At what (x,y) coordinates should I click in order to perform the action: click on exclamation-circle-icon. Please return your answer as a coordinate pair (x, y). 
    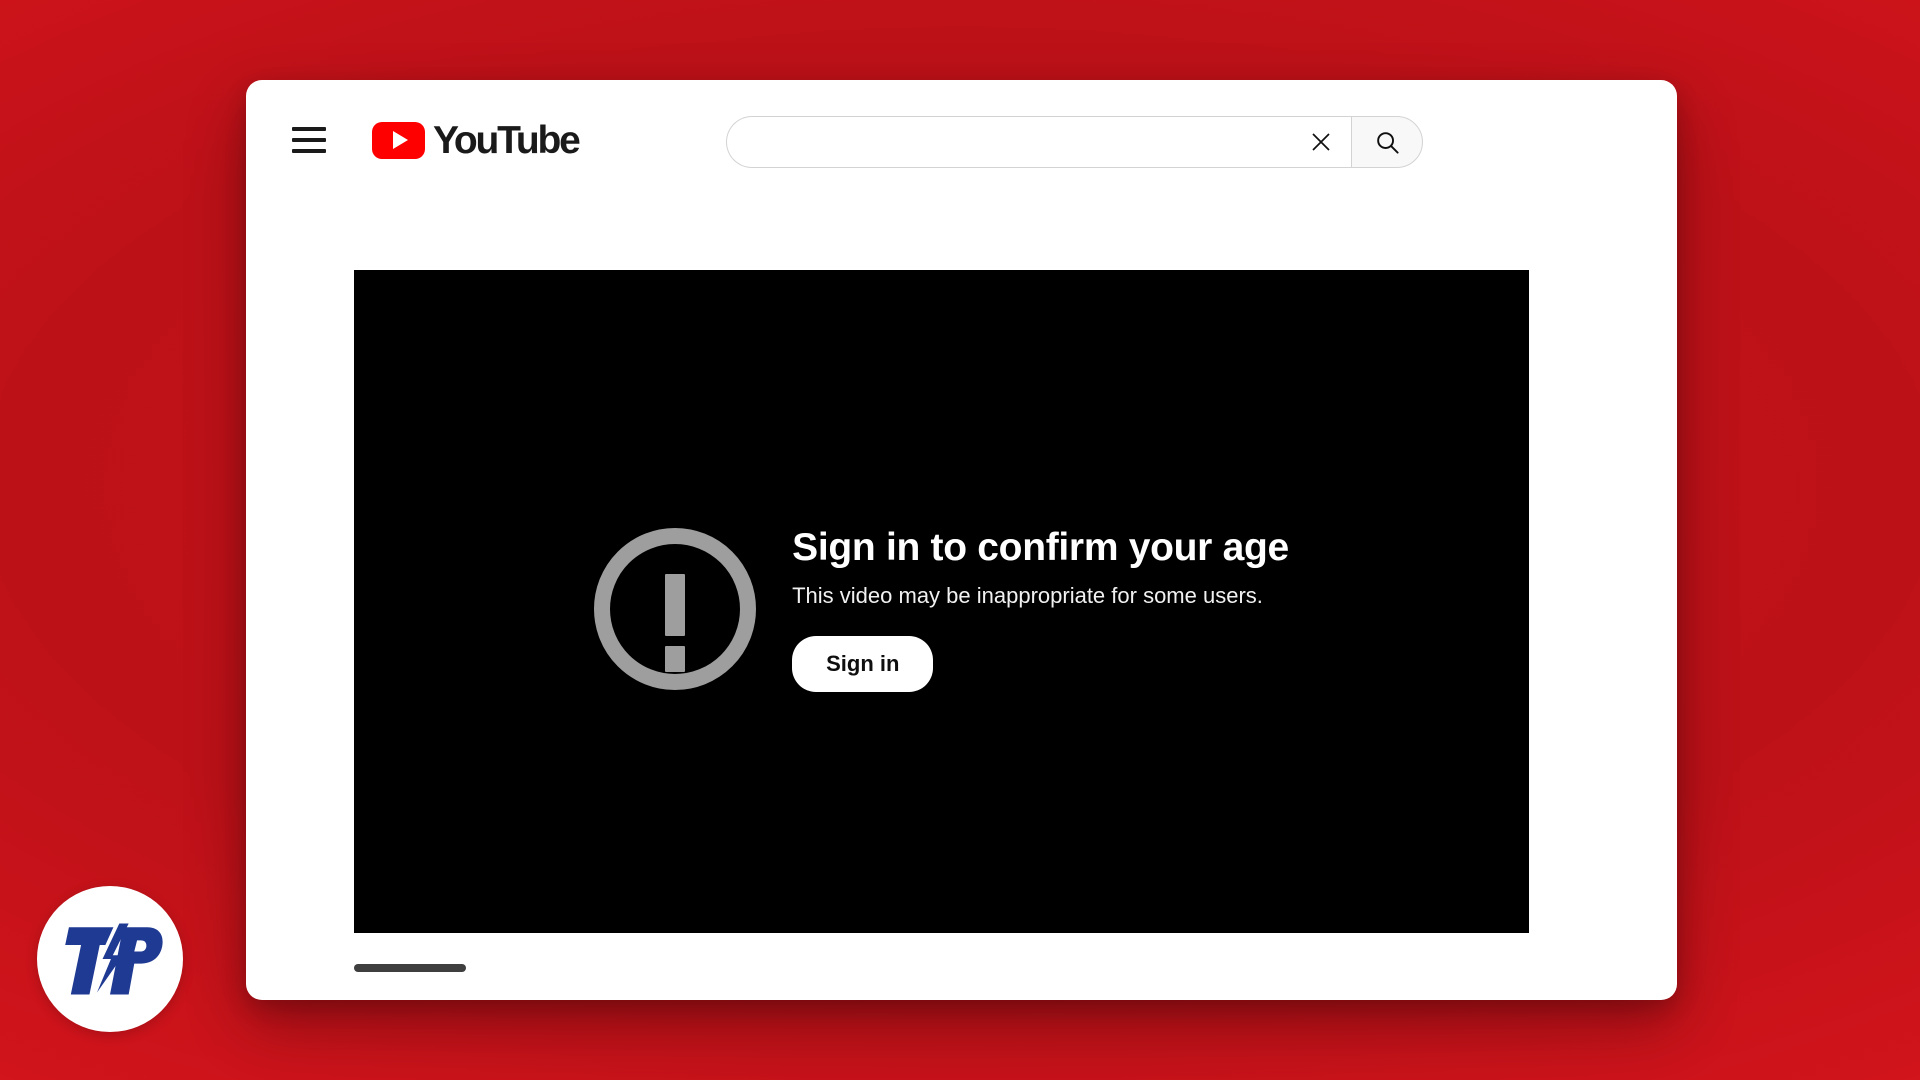
    Looking at the image, I should click on (675, 609).